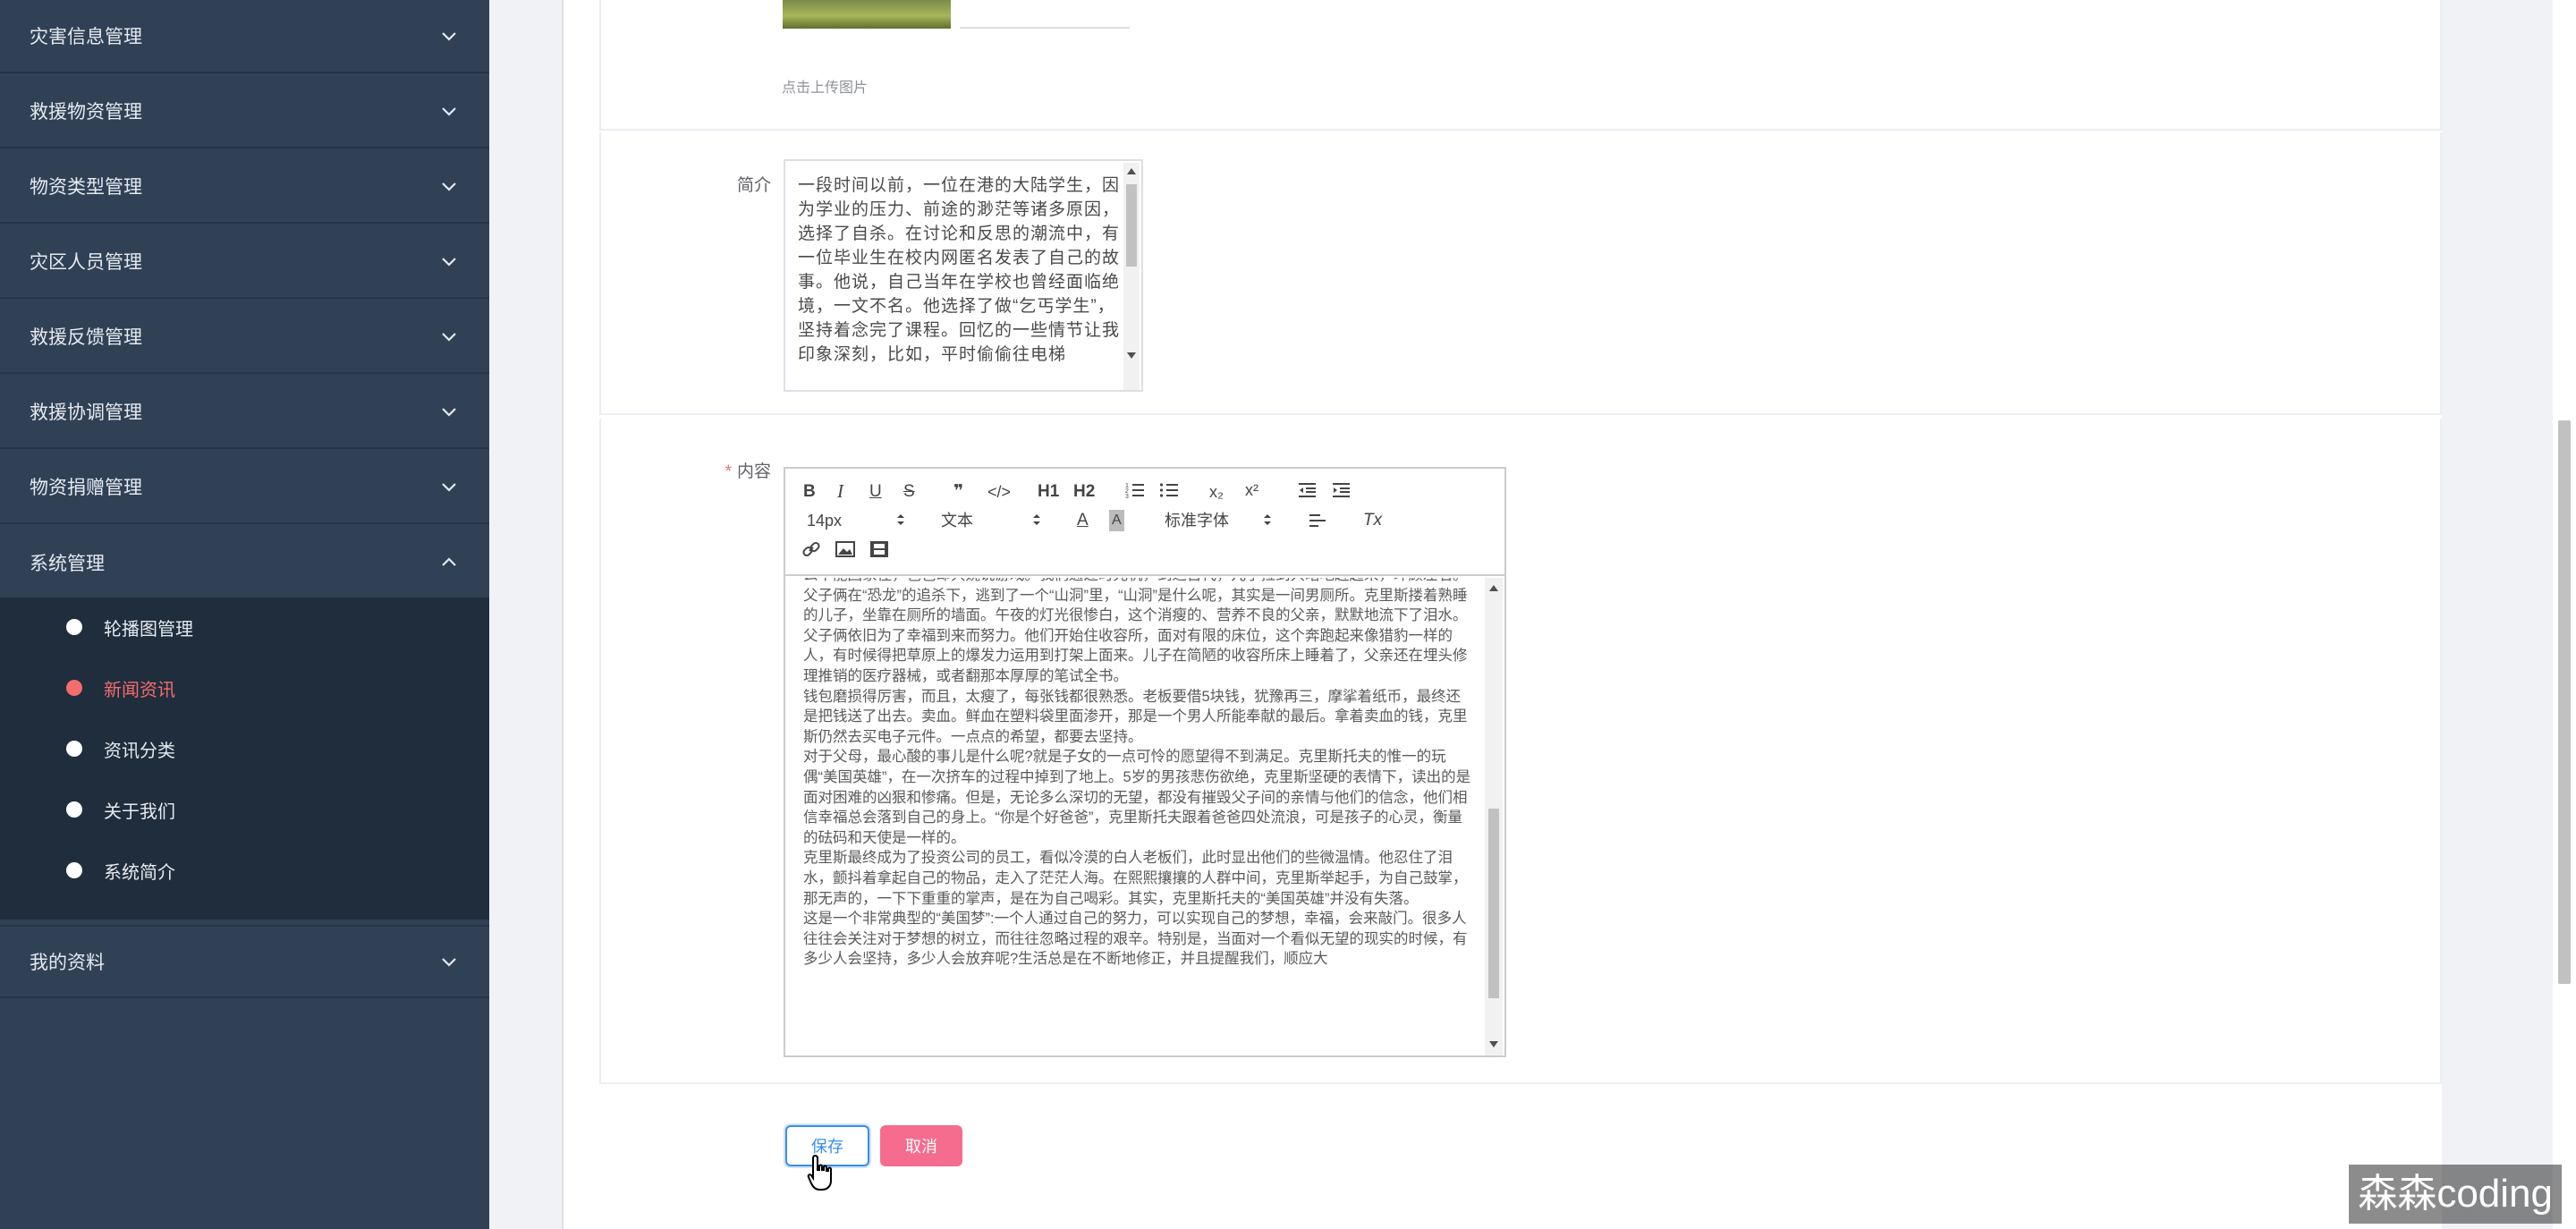  I want to click on svg-text: 3, so click(1127, 496).